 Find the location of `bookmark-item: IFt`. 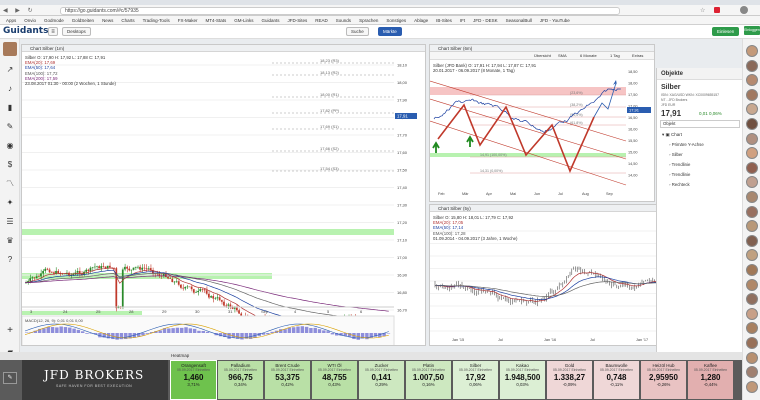

bookmark-item: IFt is located at coordinates (462, 20).